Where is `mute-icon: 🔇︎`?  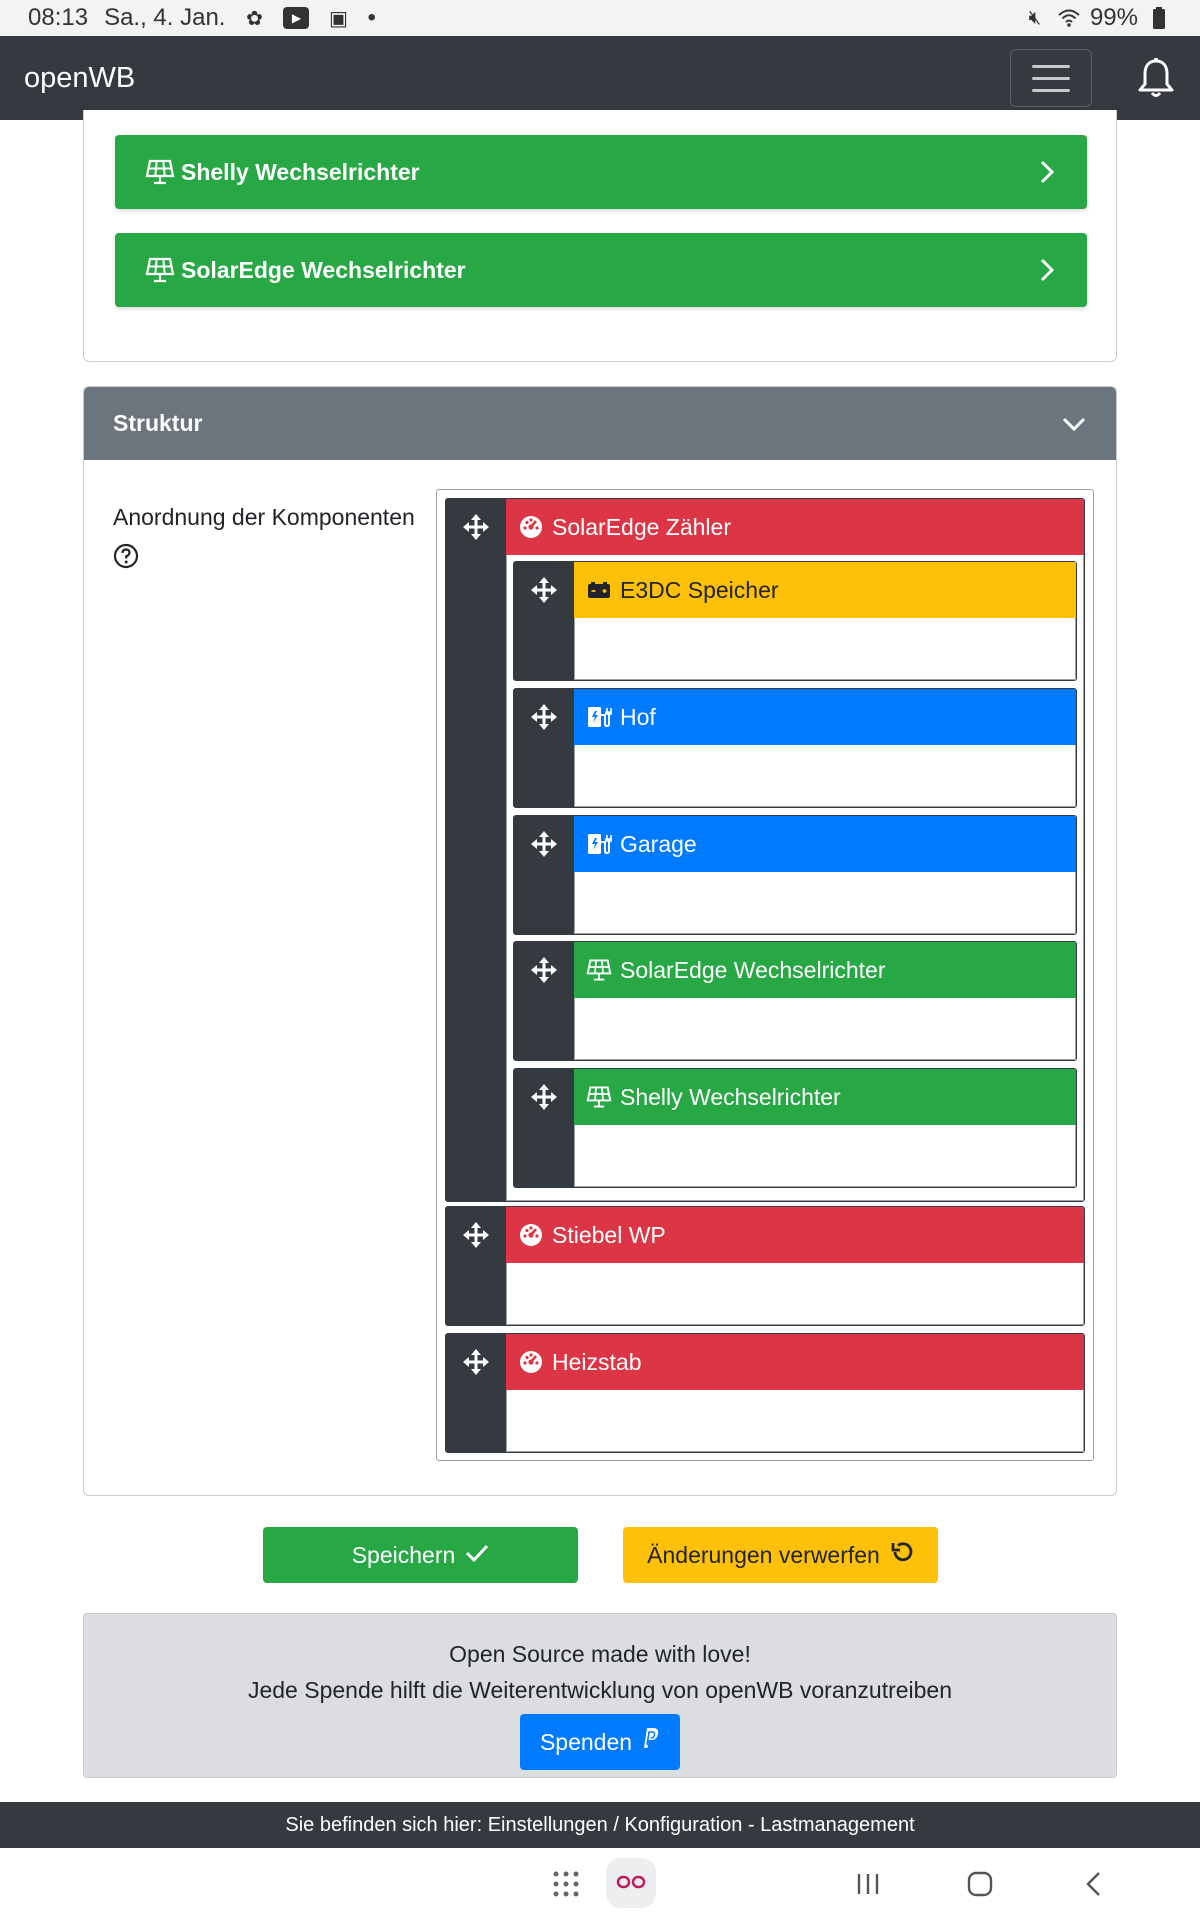 mute-icon: 🔇︎ is located at coordinates (1035, 17).